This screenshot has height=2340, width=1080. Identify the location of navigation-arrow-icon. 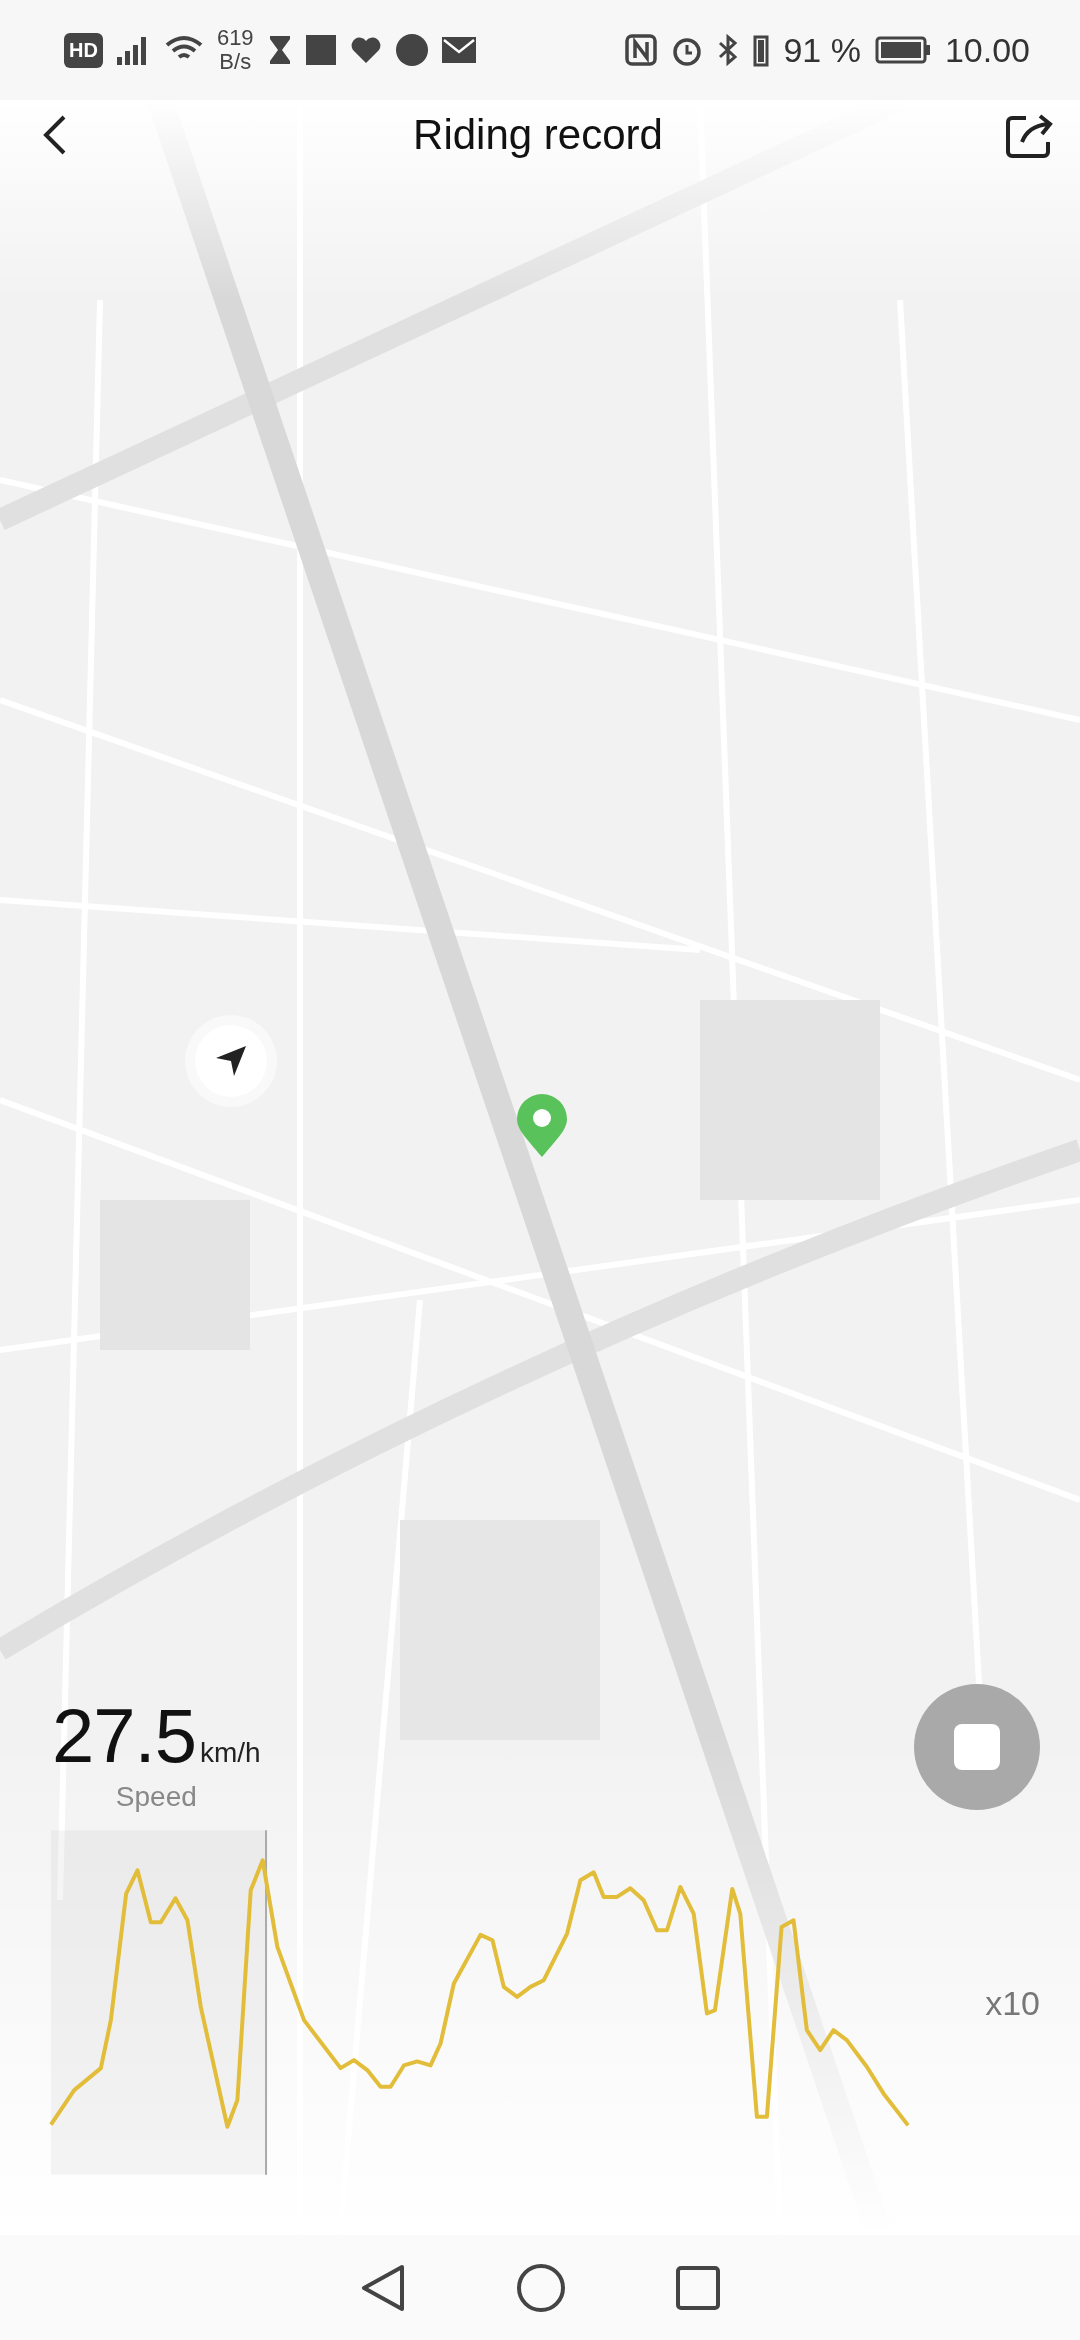
(231, 1061).